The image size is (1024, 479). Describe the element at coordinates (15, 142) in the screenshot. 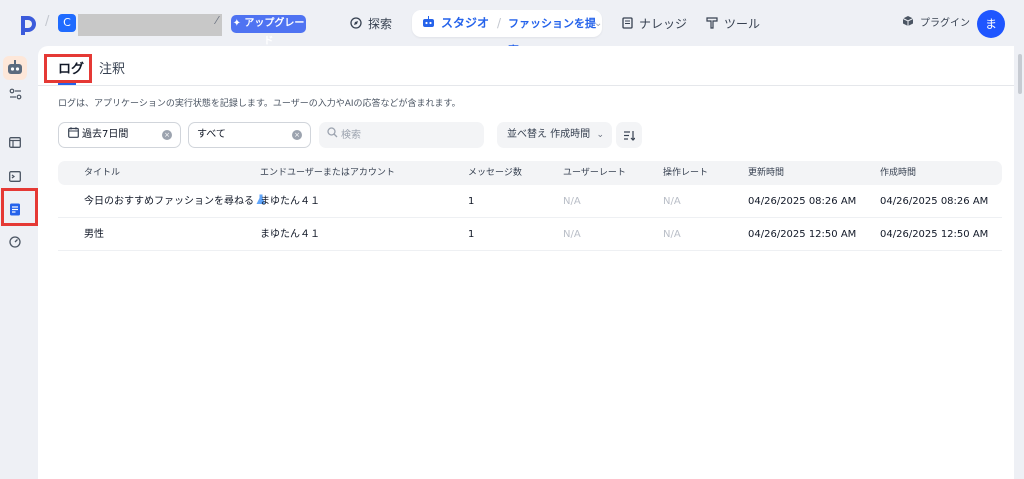

I see `overview-window-icon` at that location.